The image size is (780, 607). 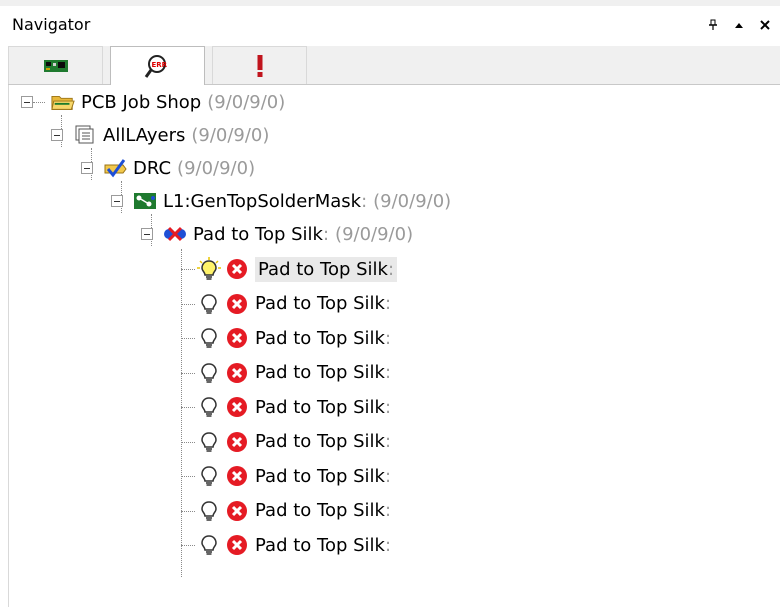 I want to click on tree-node-root: PCB Job Shop (9/0/9/0), so click(x=153, y=102).